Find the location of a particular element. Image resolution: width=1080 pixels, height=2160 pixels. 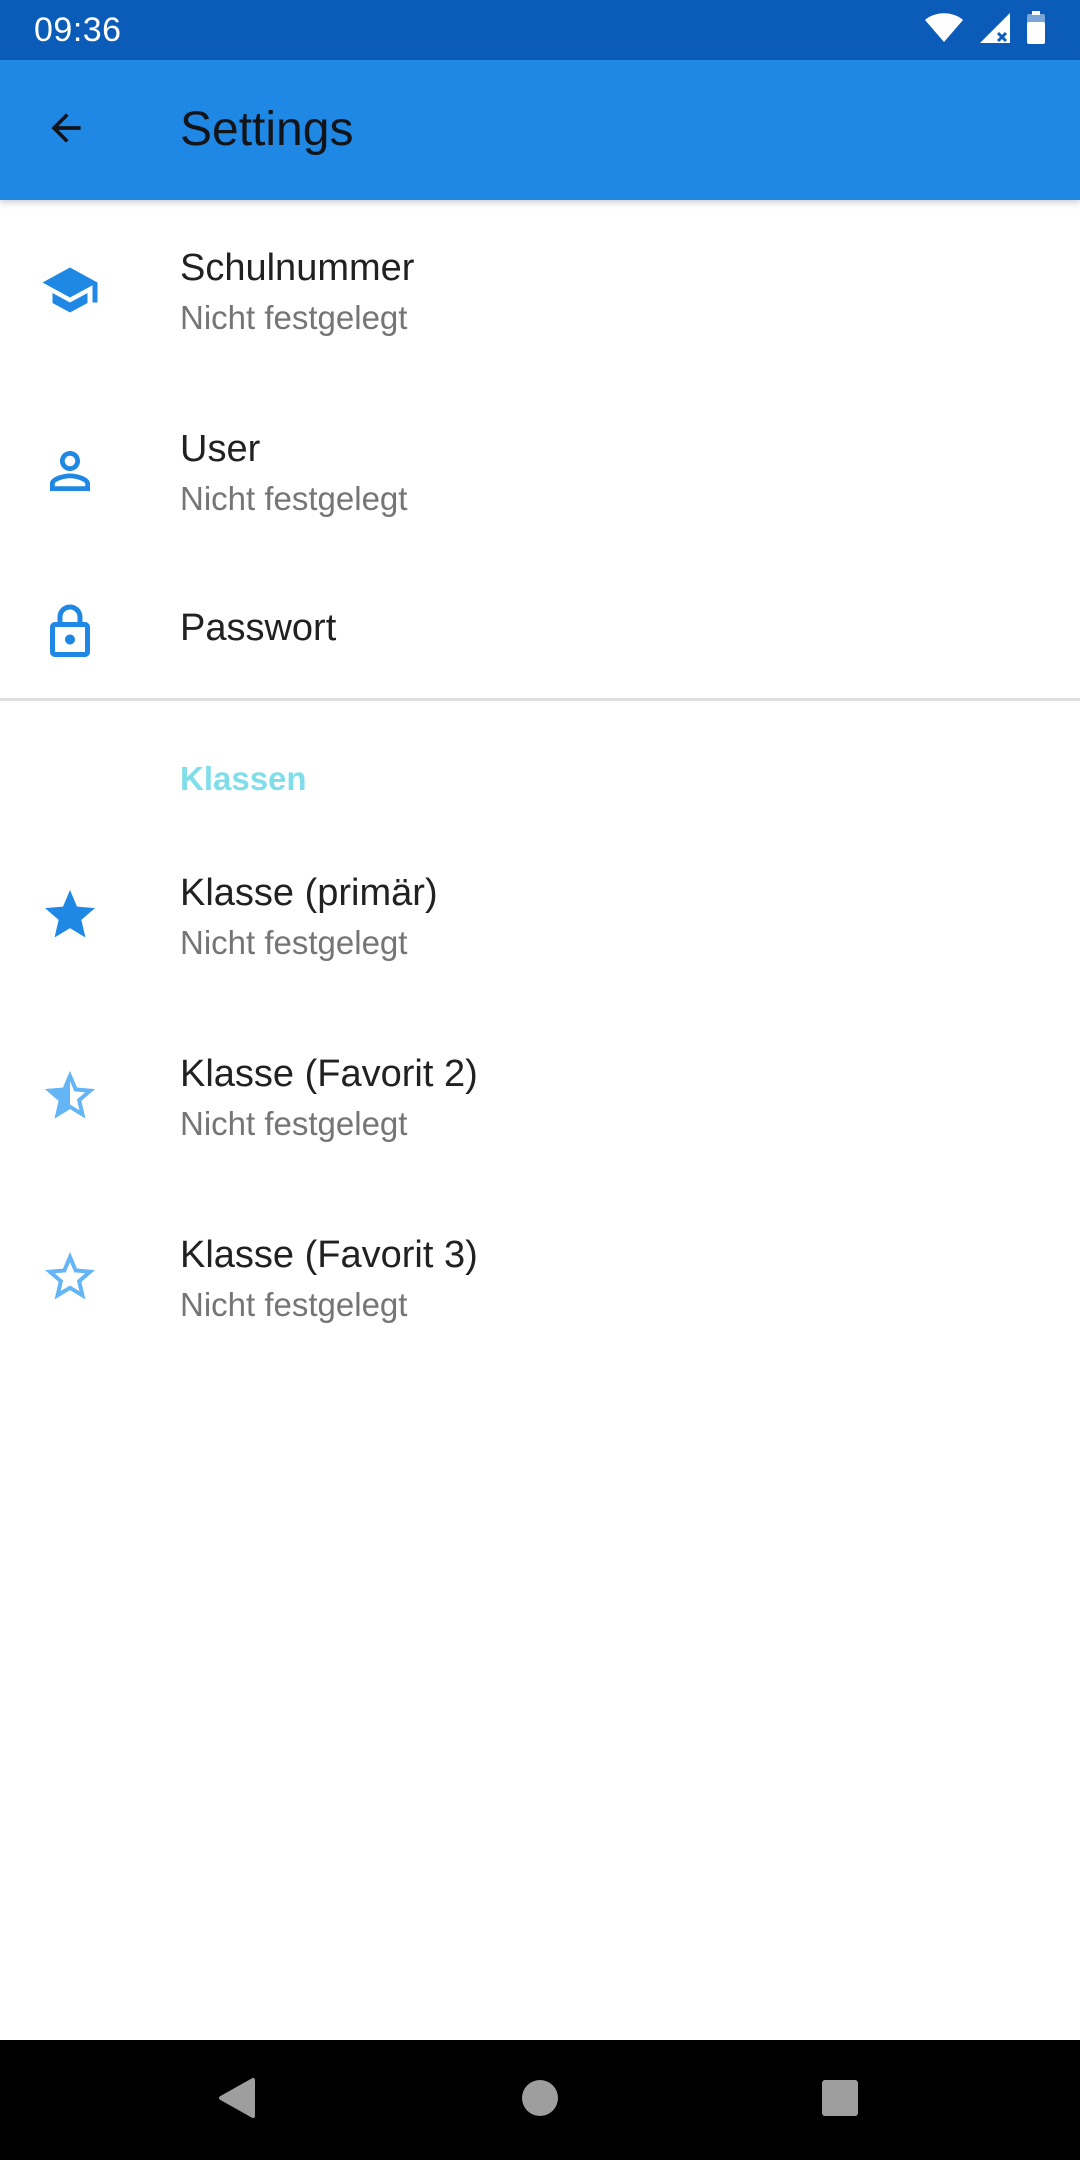

pref-title: Klasse (Favorit 3) is located at coordinates (329, 1255).